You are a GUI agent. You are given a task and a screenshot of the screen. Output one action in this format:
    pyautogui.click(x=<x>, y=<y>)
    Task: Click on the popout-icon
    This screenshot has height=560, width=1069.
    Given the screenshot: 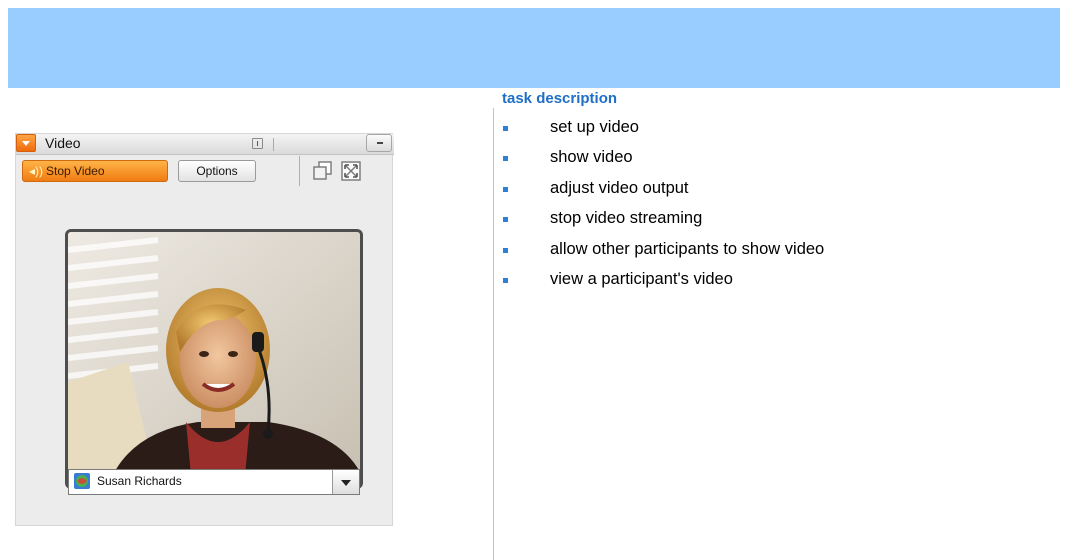 What is the action you would take?
    pyautogui.click(x=323, y=171)
    